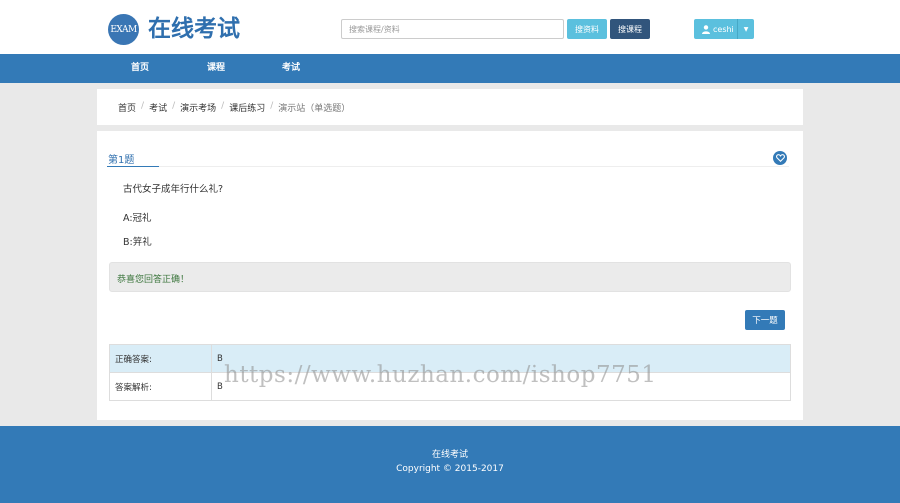 The width and height of the screenshot is (900, 503). Describe the element at coordinates (158, 107) in the screenshot. I see `breadcrumb-item-exams: 考试` at that location.